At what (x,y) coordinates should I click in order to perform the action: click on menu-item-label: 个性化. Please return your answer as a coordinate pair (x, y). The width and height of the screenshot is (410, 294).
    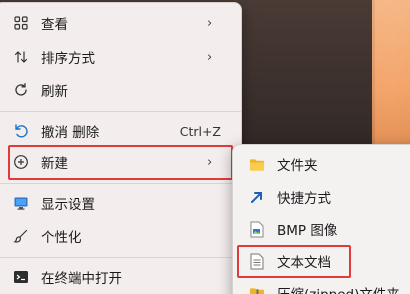
    Looking at the image, I should click on (61, 238).